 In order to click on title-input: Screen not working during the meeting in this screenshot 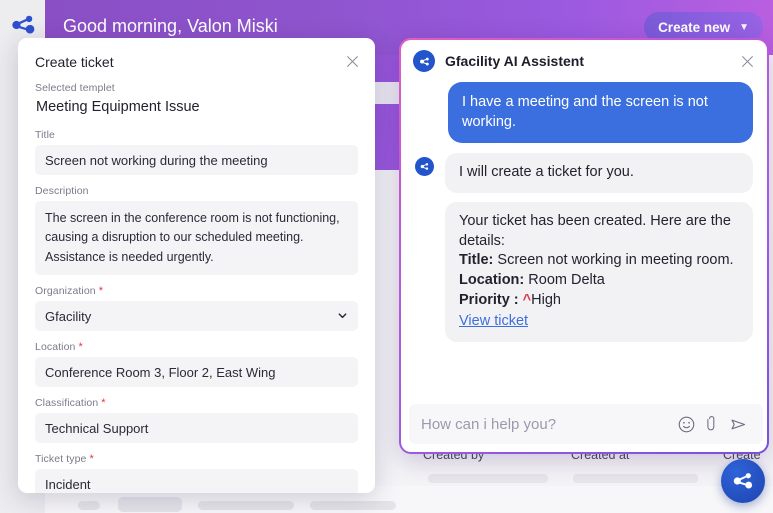, I will do `click(196, 160)`.